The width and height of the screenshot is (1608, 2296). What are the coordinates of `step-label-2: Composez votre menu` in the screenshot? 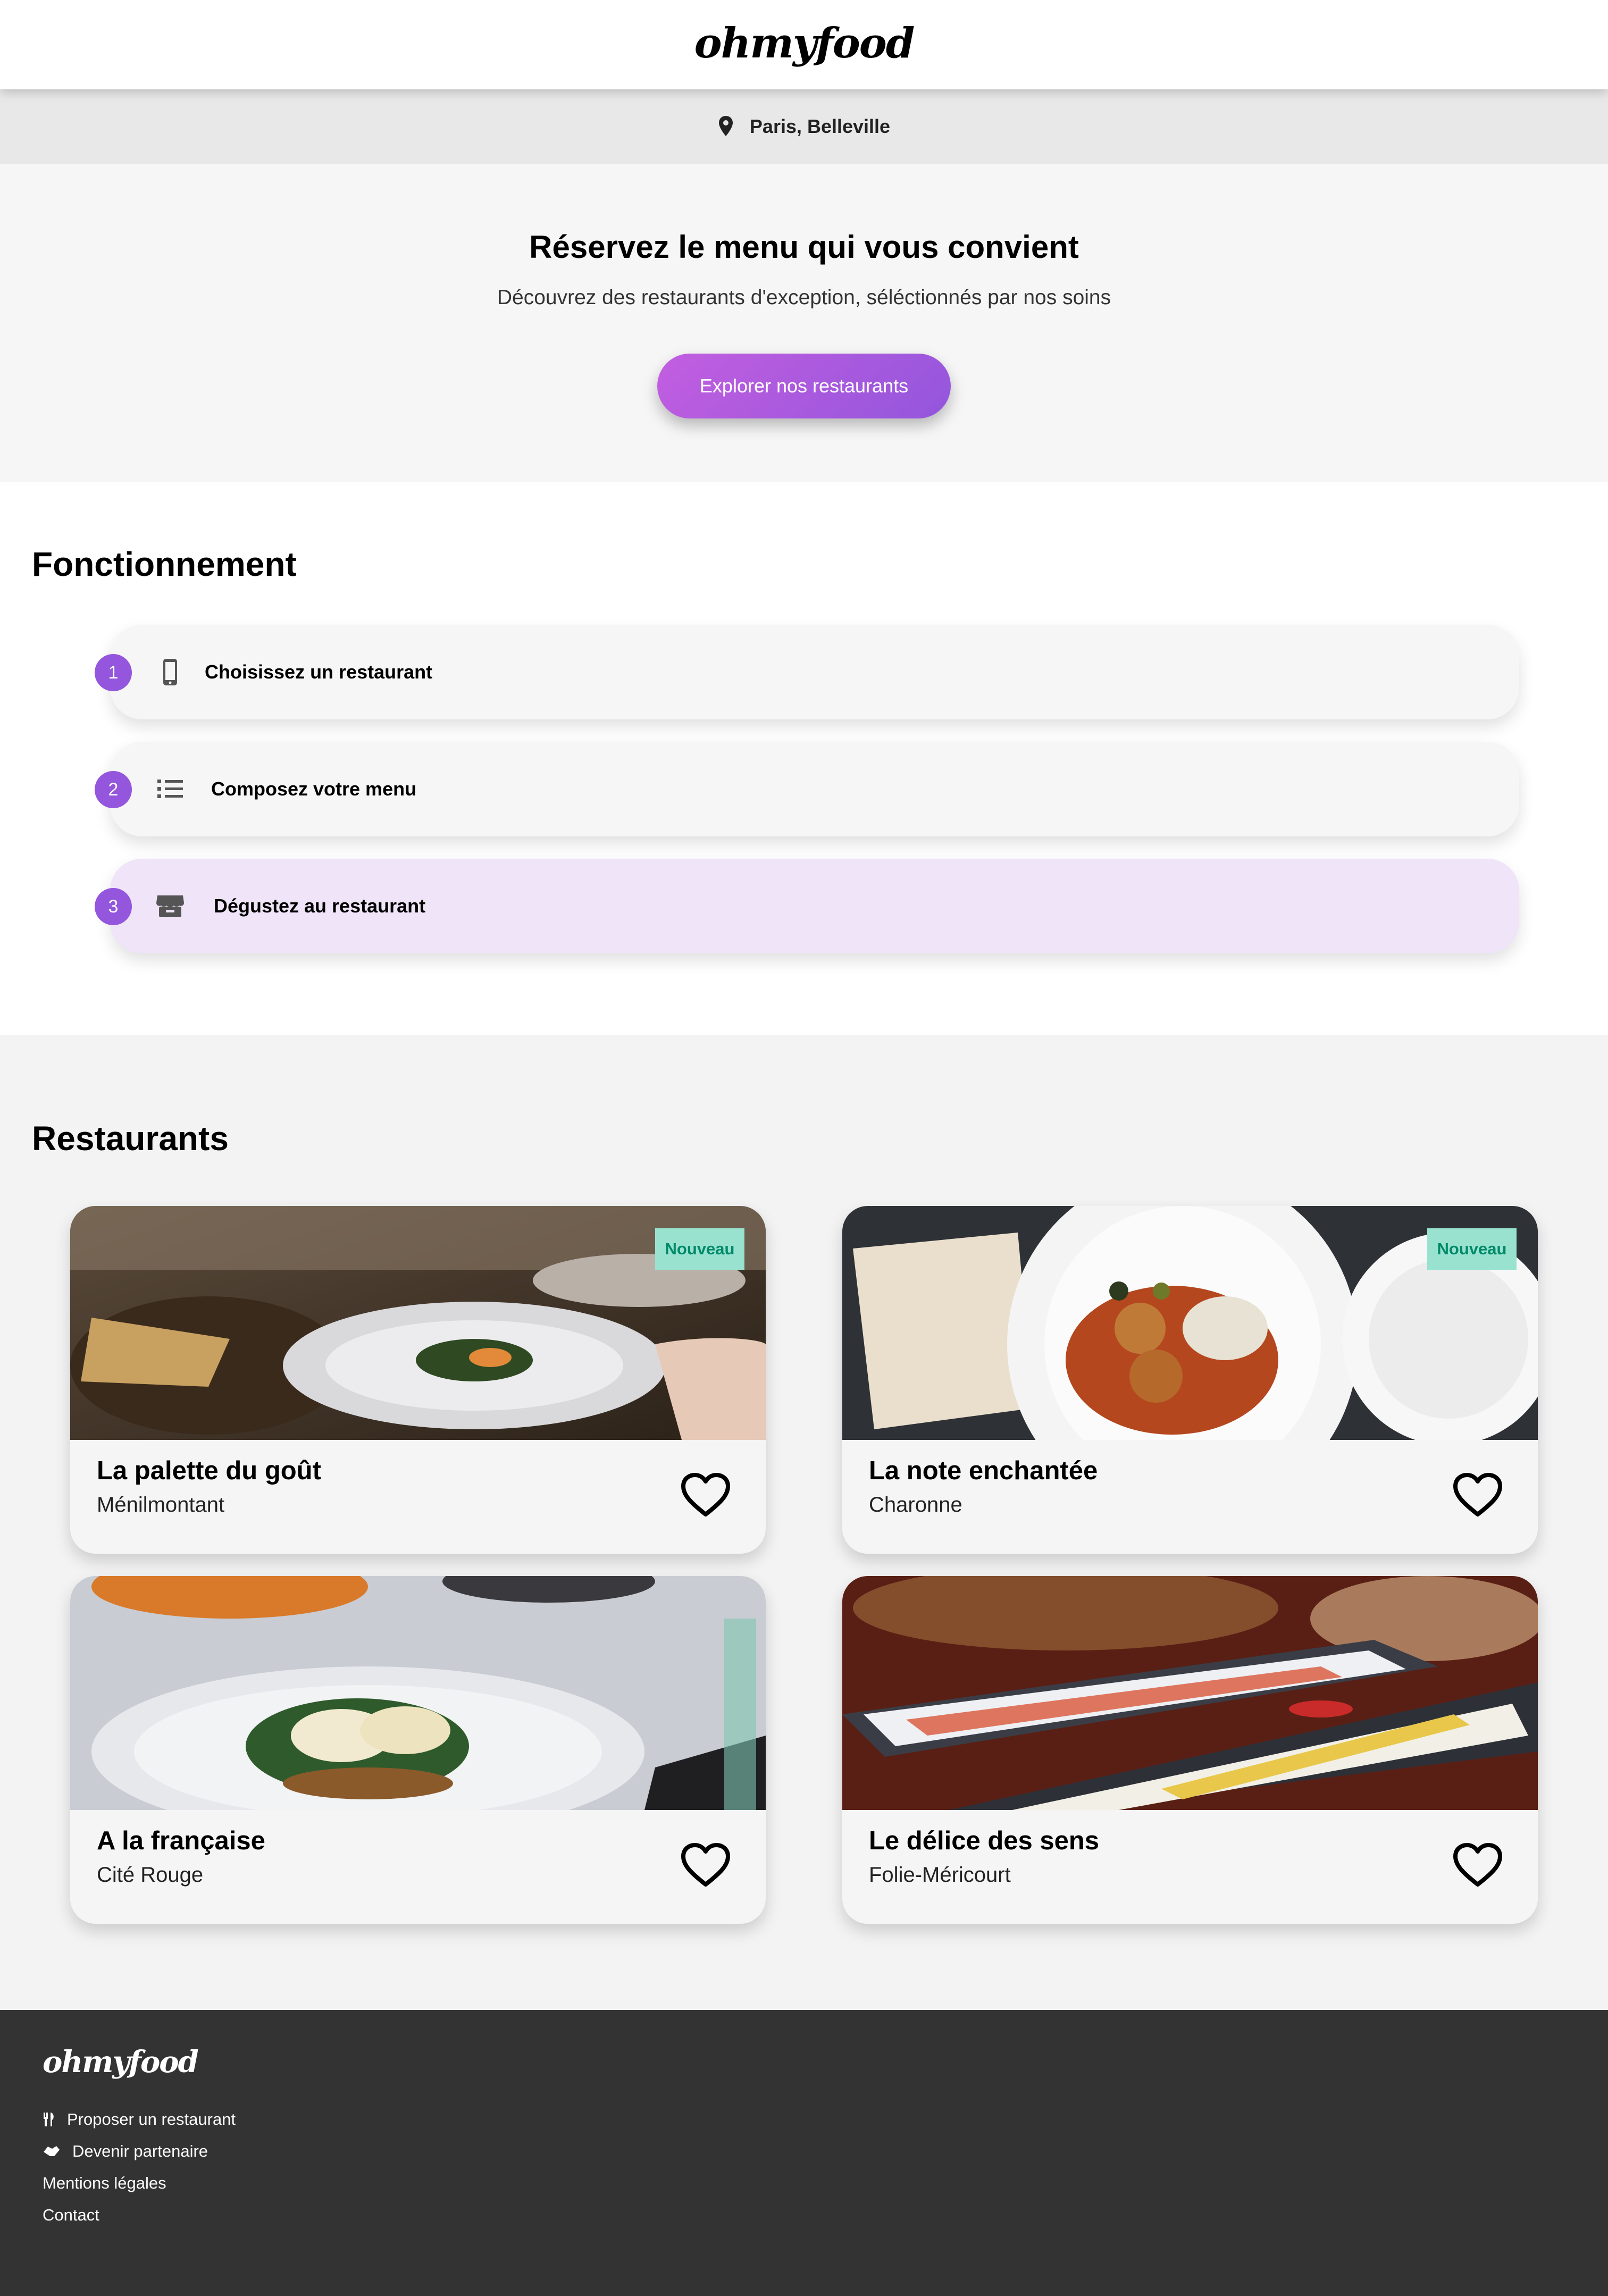 It's located at (314, 789).